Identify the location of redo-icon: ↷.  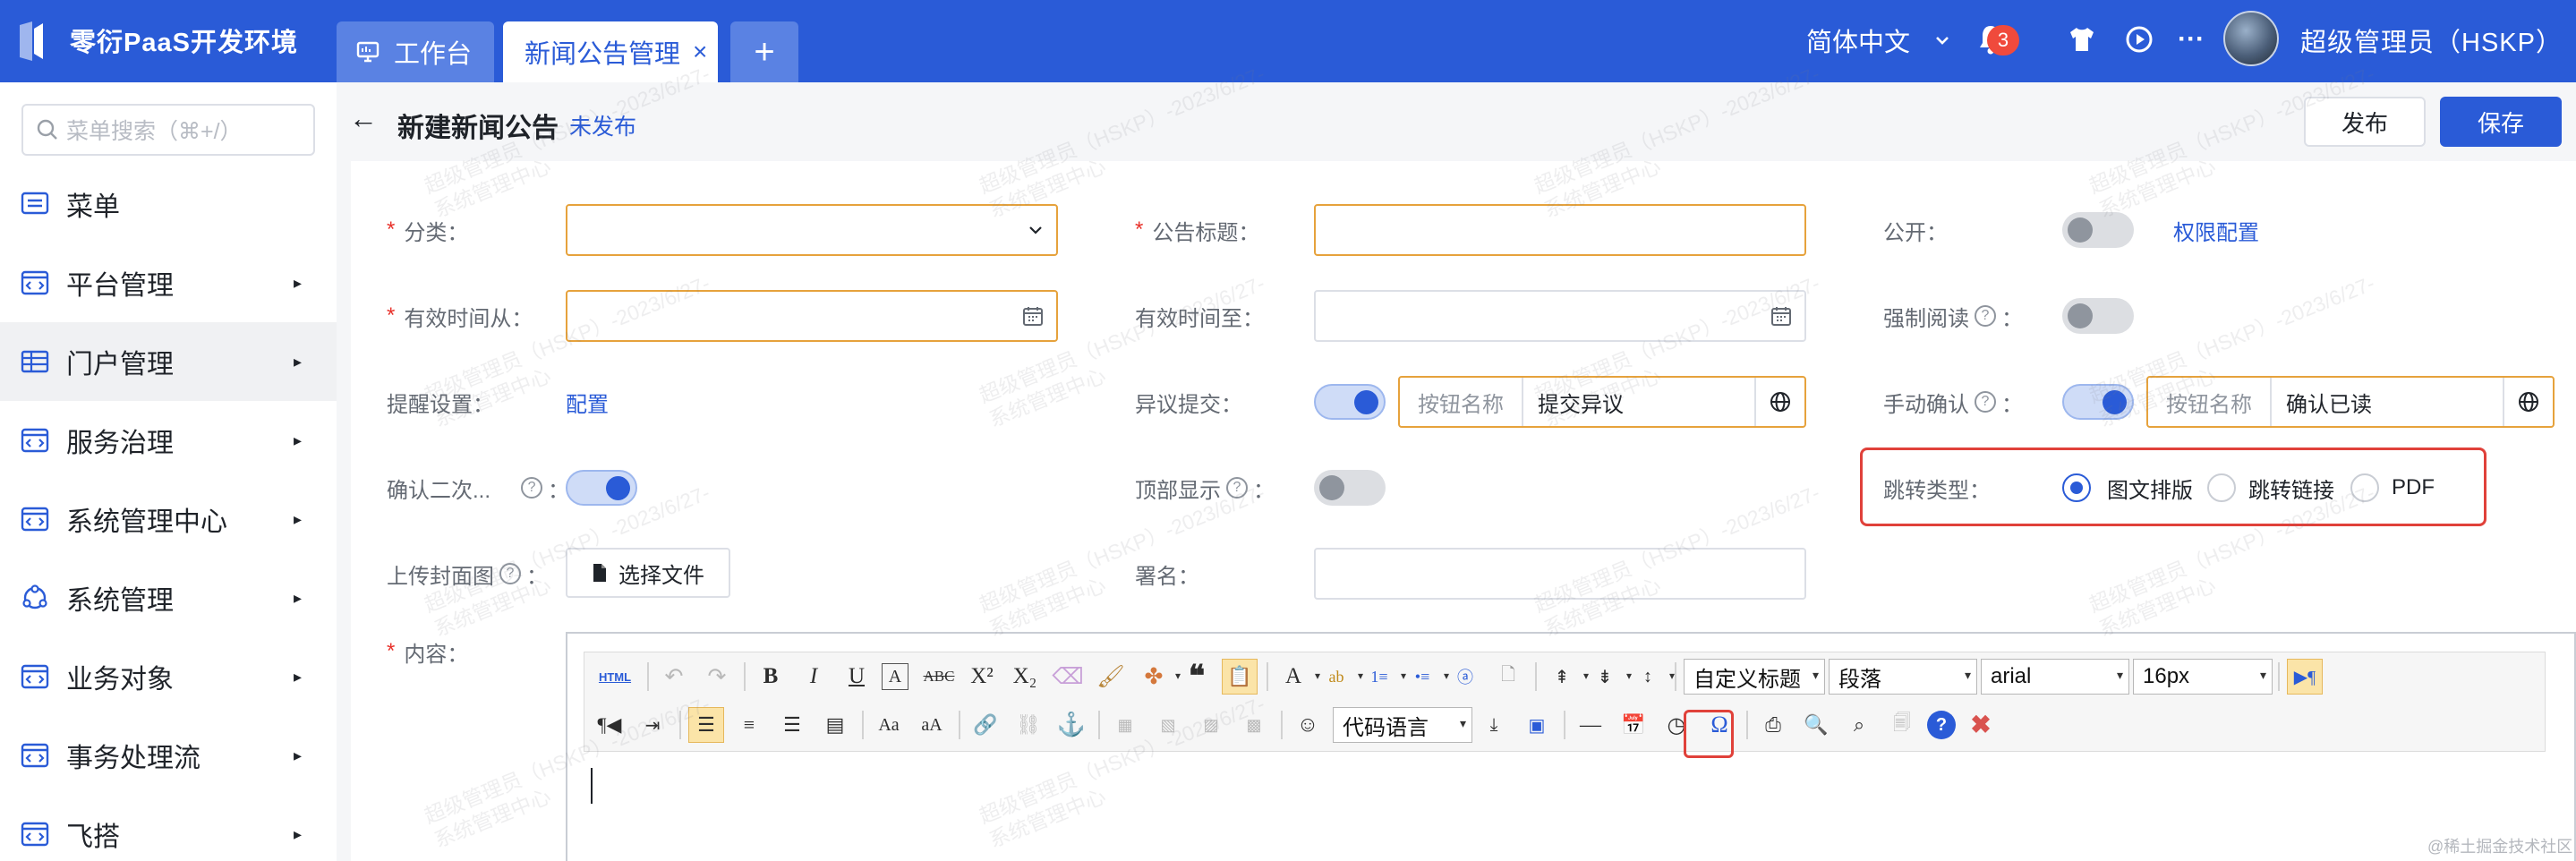
(717, 677).